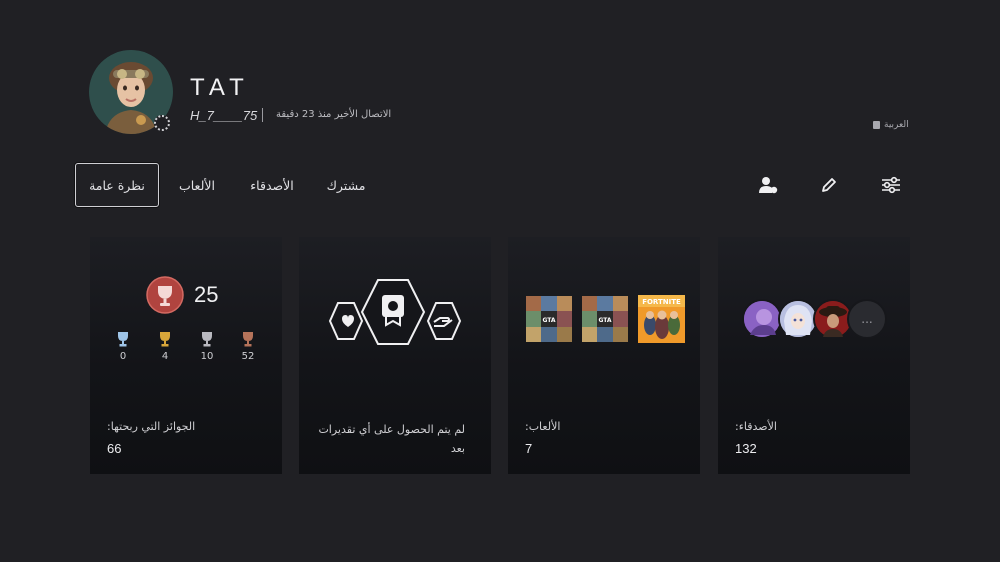 The width and height of the screenshot is (1000, 562). What do you see at coordinates (876, 125) in the screenshot?
I see `lock-icon` at bounding box center [876, 125].